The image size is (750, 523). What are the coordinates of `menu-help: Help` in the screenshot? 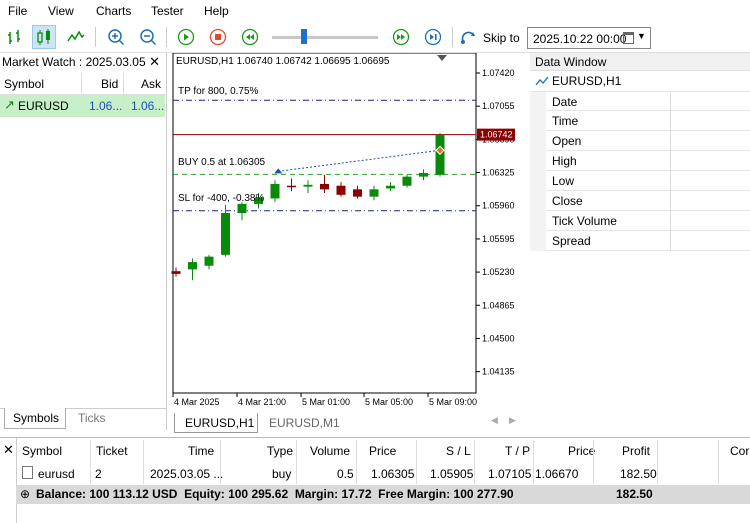 It's located at (216, 11).